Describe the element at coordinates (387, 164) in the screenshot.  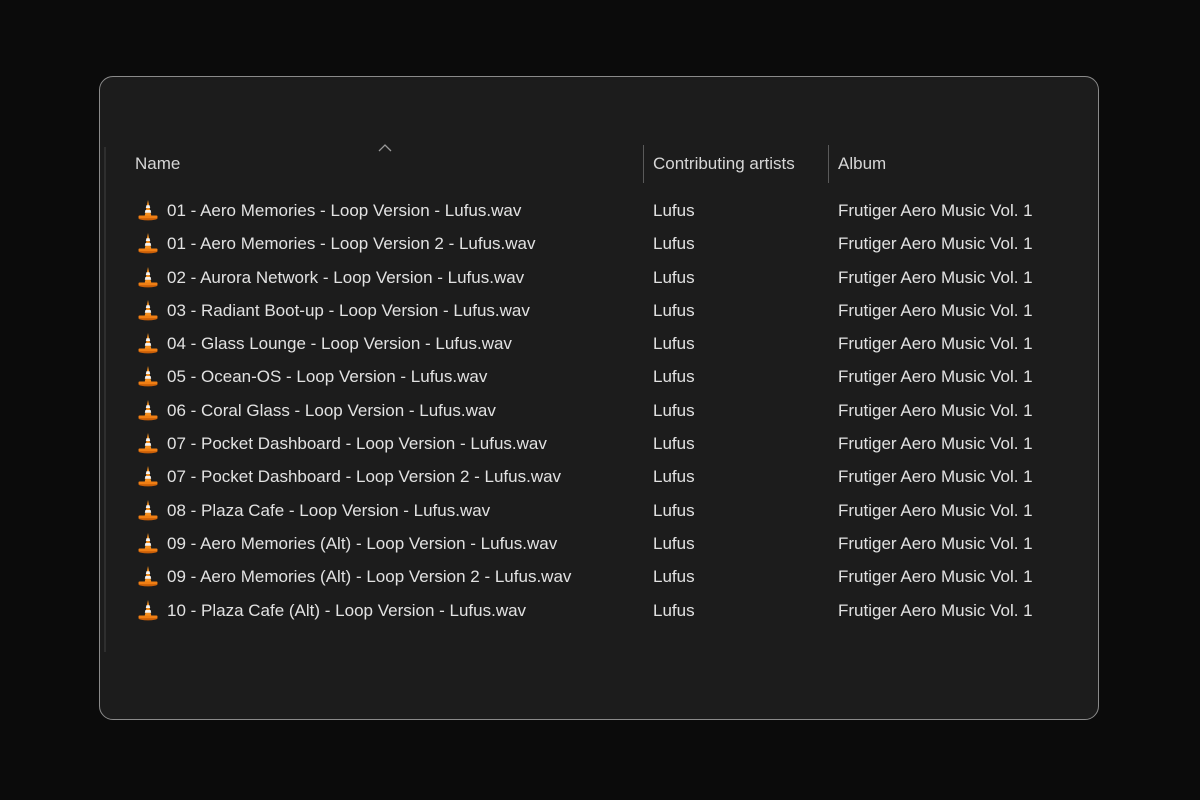
I see `column-header-name: Name` at that location.